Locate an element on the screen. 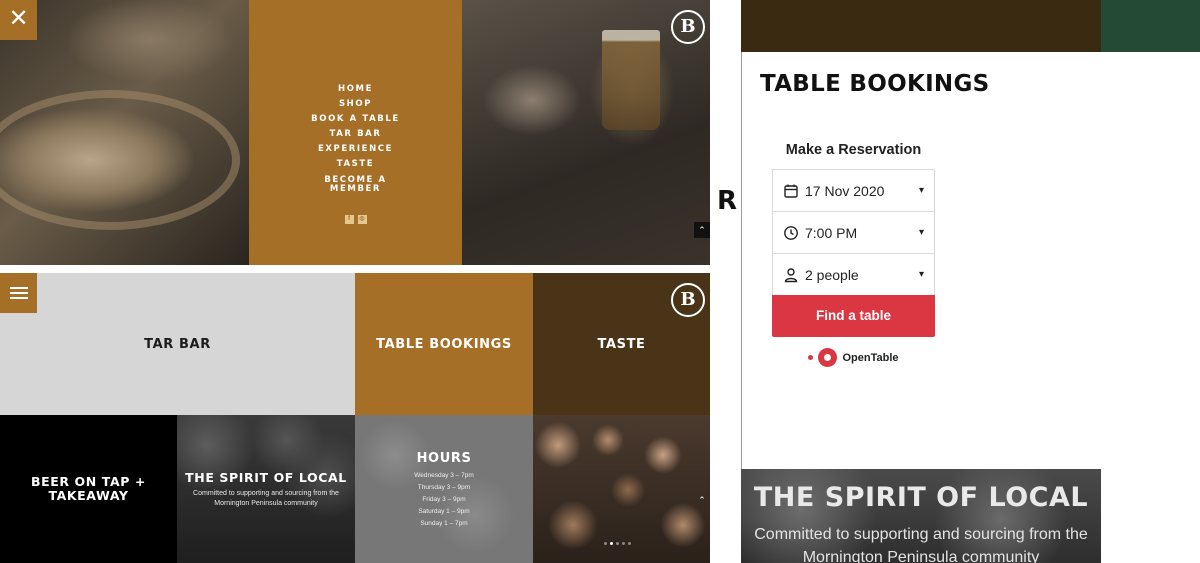 The width and height of the screenshot is (1200, 563). time-value: 7:00 PM is located at coordinates (831, 232).